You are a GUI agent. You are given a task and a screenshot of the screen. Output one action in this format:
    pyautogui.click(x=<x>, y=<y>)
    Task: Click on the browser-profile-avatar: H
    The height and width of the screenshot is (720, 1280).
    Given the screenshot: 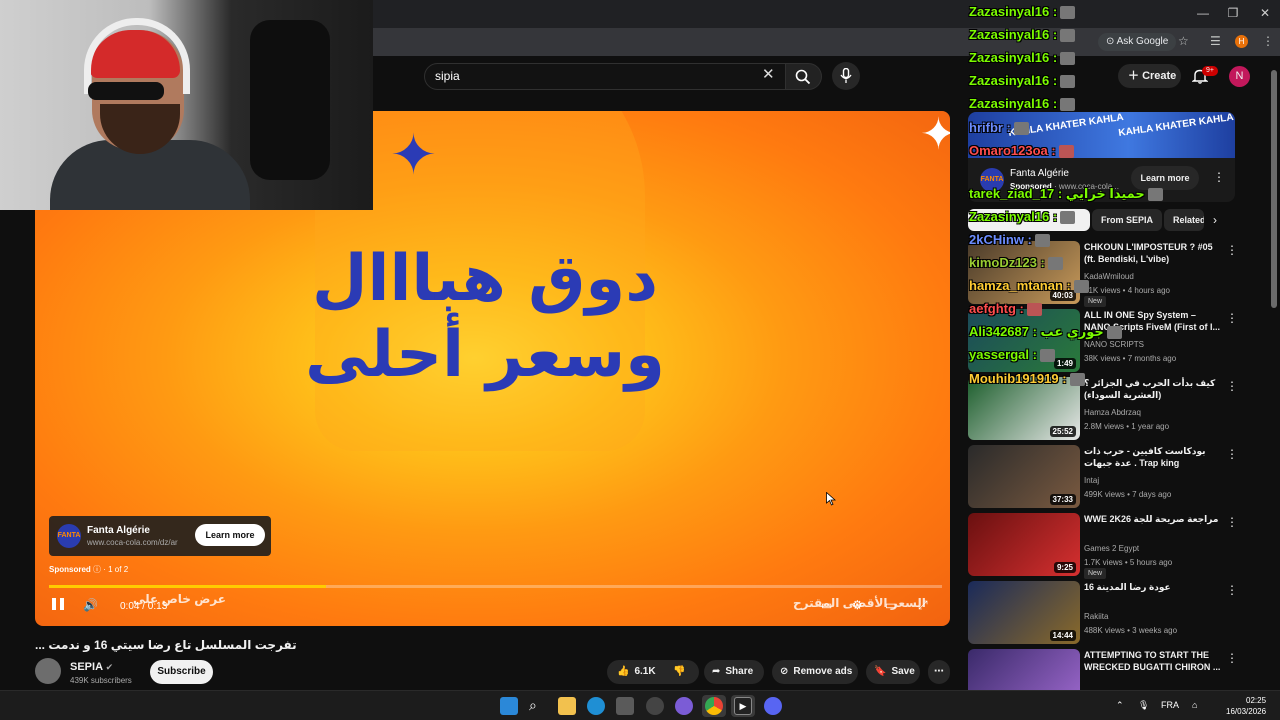 What is the action you would take?
    pyautogui.click(x=1241, y=41)
    